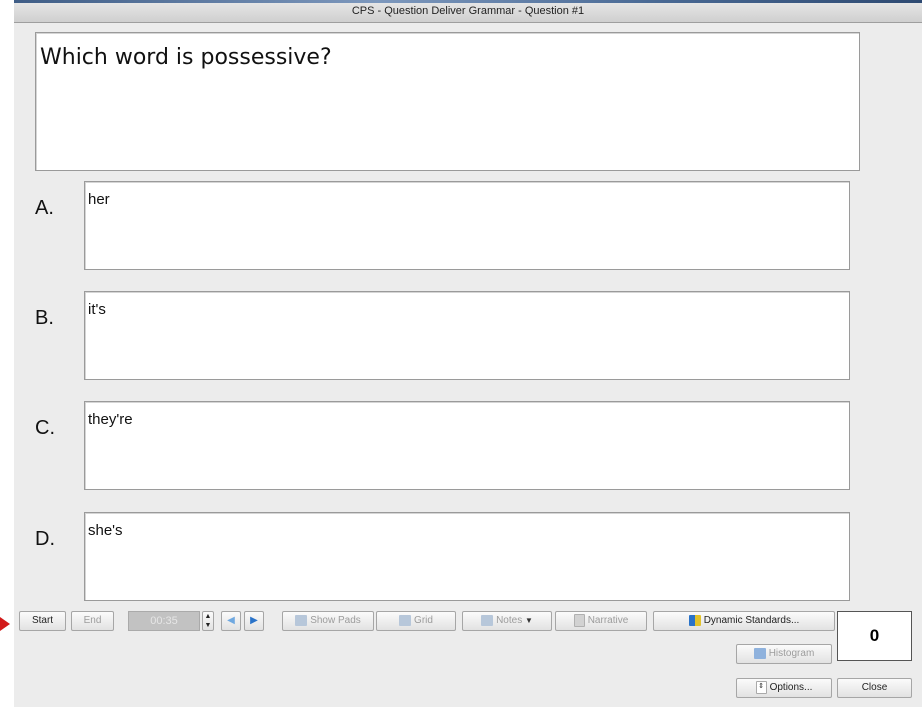 The height and width of the screenshot is (707, 922). I want to click on notes-label: Notes, so click(509, 620).